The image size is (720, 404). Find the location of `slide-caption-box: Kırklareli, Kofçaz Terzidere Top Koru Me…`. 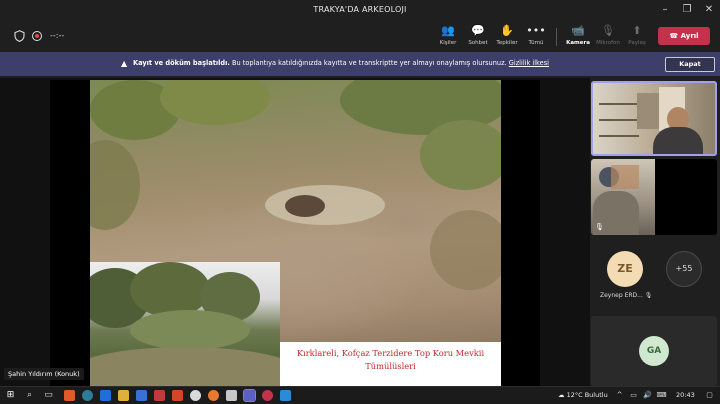

slide-caption-box: Kırklareli, Kofçaz Terzidere Top Koru Me… is located at coordinates (390, 364).